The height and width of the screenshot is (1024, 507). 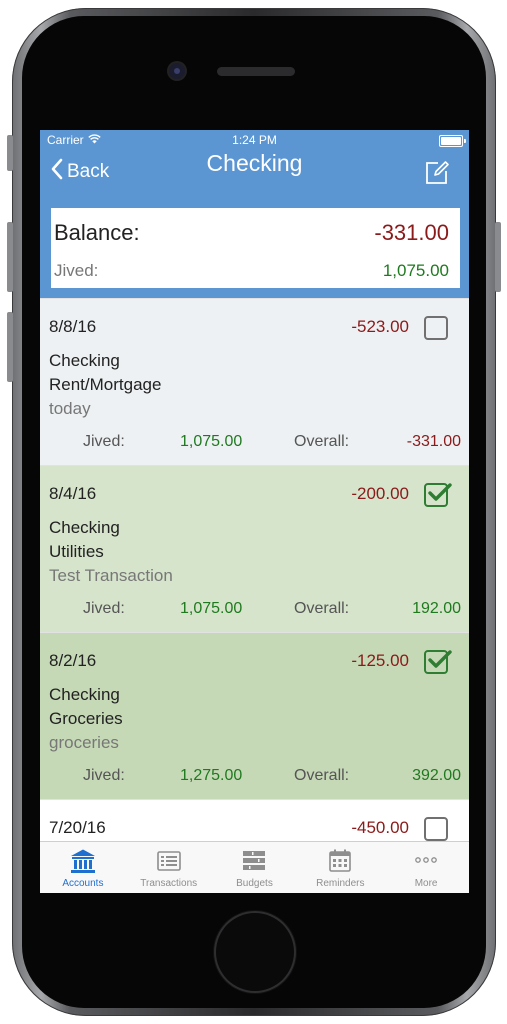 I want to click on page-title: Checking, so click(x=254, y=163).